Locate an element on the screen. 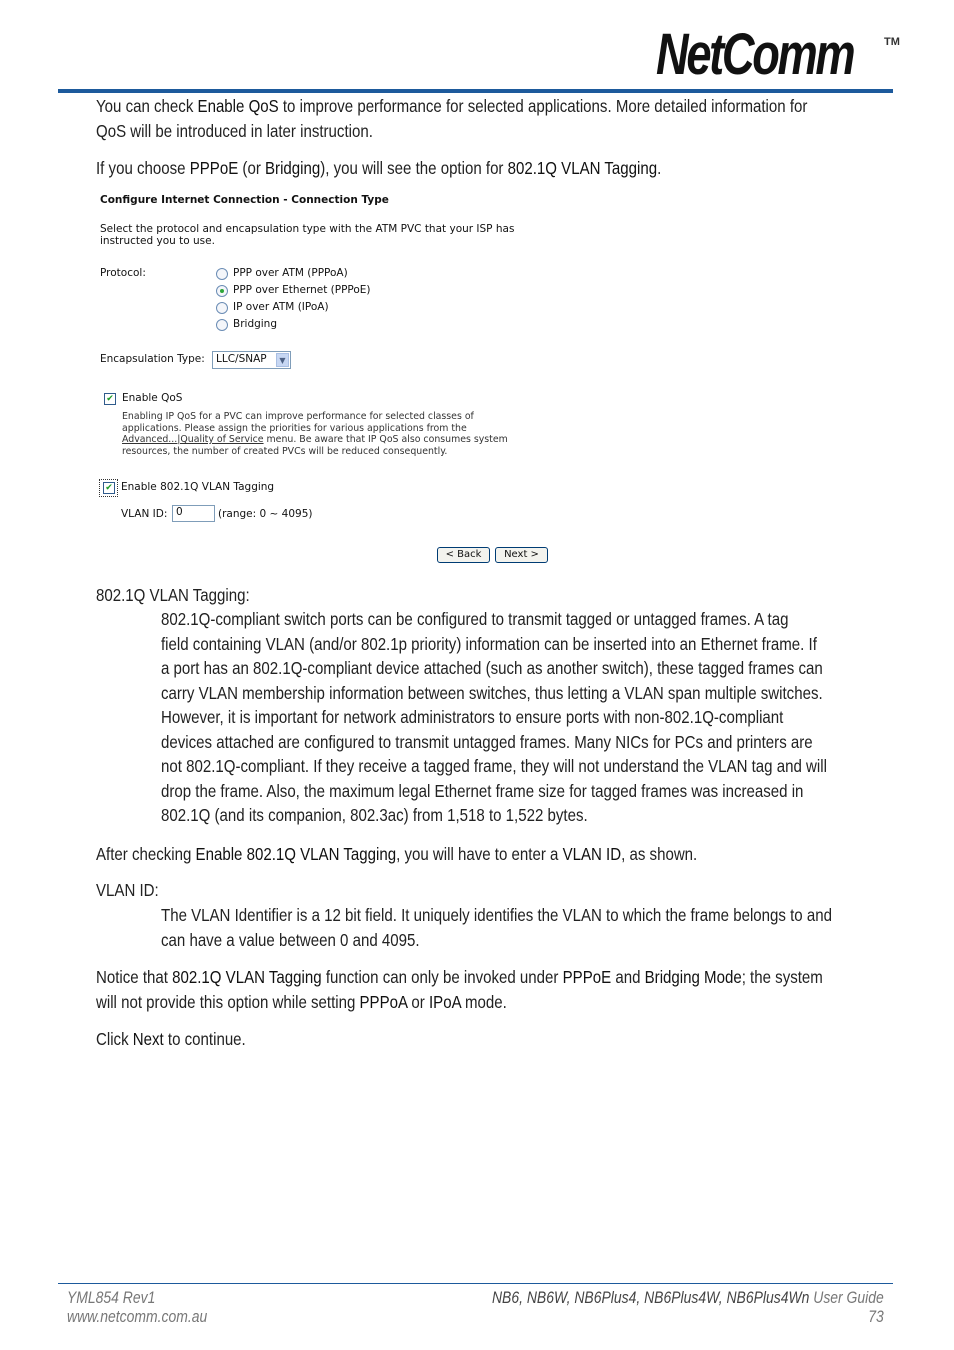 Image resolution: width=954 pixels, height=1350 pixels. vlan-range-hint: (range: 0 ~ 4095) is located at coordinates (265, 514).